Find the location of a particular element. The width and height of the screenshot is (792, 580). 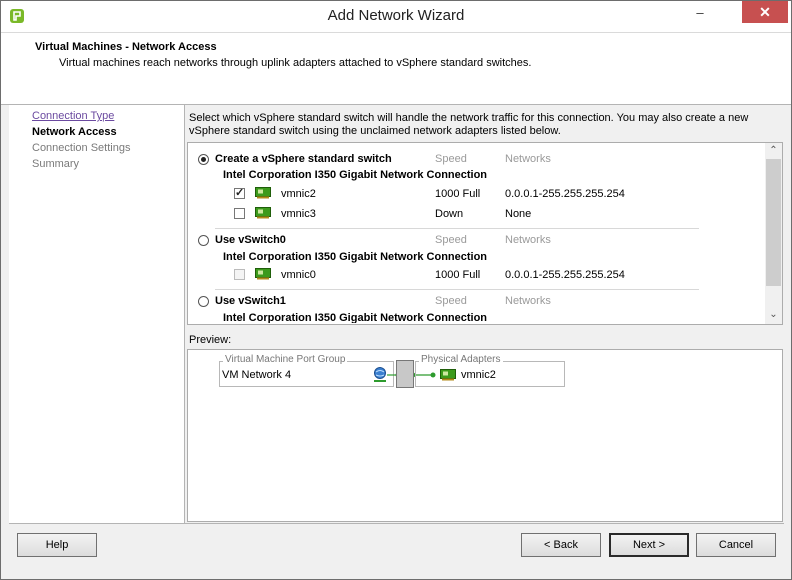

close-button: ✕ is located at coordinates (765, 12).